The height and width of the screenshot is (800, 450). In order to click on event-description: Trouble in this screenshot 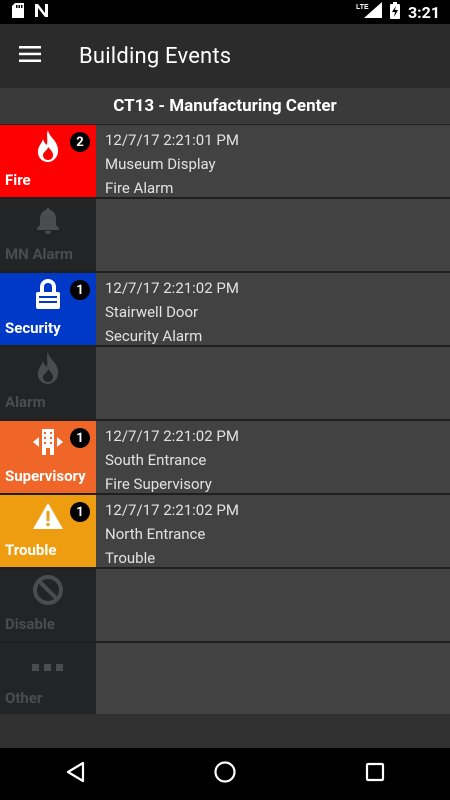, I will do `click(130, 558)`.